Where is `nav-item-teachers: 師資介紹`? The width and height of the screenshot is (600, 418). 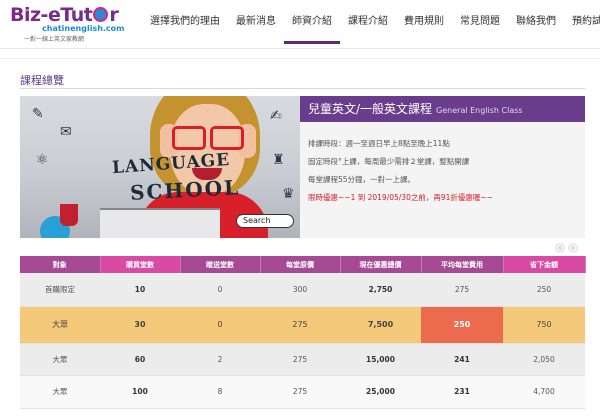 nav-item-teachers: 師資介紹 is located at coordinates (312, 22).